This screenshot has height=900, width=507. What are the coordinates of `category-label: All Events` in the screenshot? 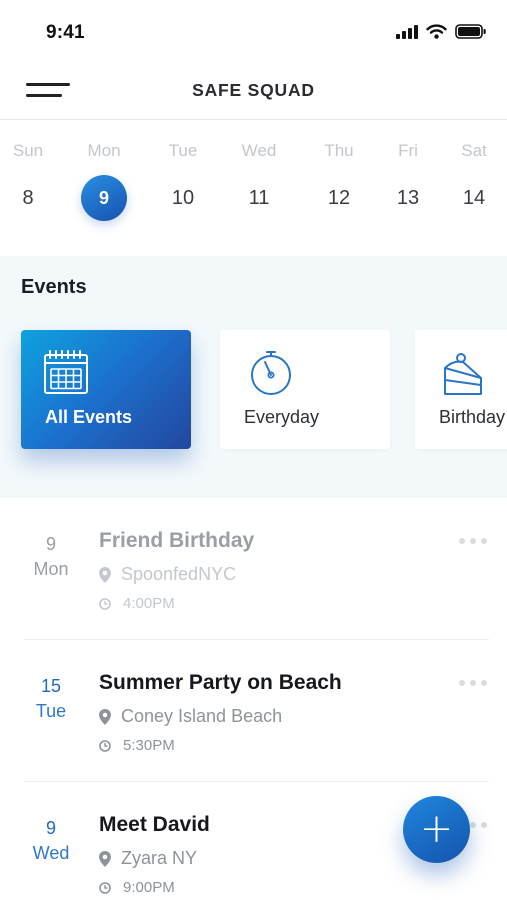 It's located at (89, 417).